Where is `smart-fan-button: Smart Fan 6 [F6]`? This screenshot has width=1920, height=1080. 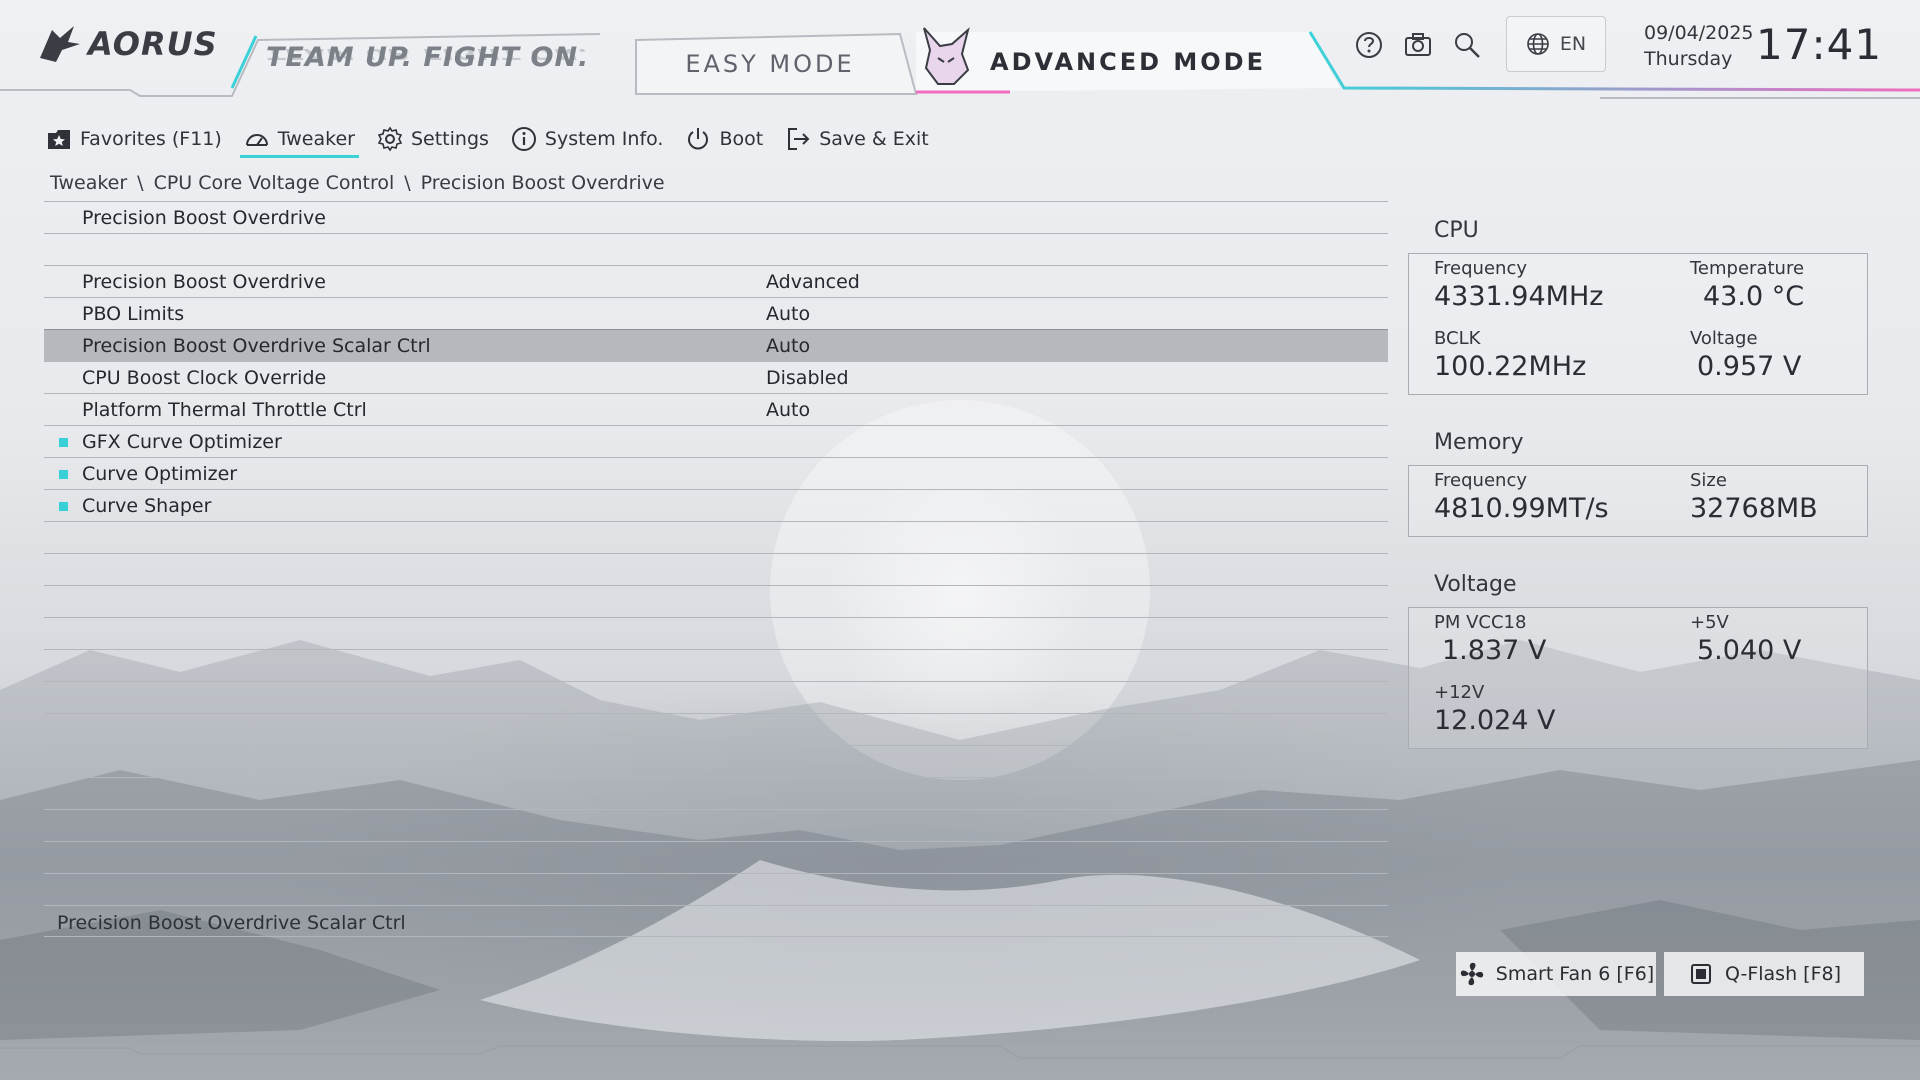 smart-fan-button: Smart Fan 6 [F6] is located at coordinates (1556, 974).